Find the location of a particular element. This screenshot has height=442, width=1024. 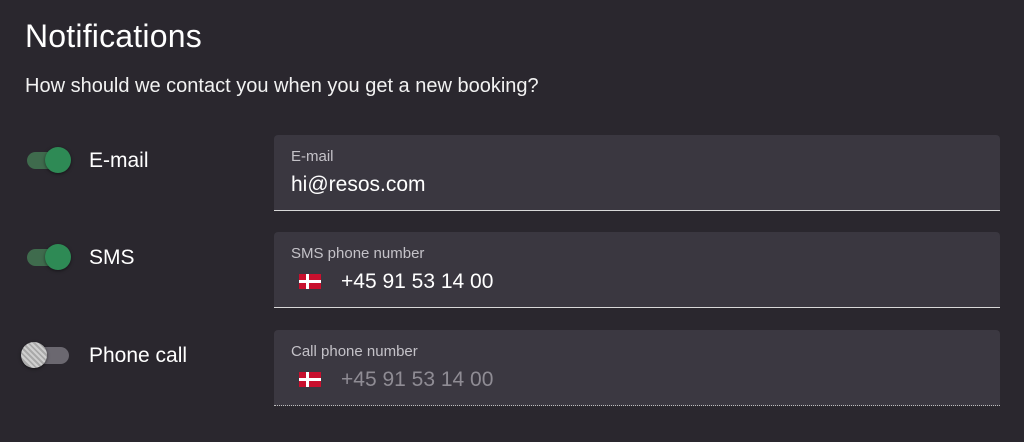

email-field: E-mail hi@resos.com is located at coordinates (637, 173).